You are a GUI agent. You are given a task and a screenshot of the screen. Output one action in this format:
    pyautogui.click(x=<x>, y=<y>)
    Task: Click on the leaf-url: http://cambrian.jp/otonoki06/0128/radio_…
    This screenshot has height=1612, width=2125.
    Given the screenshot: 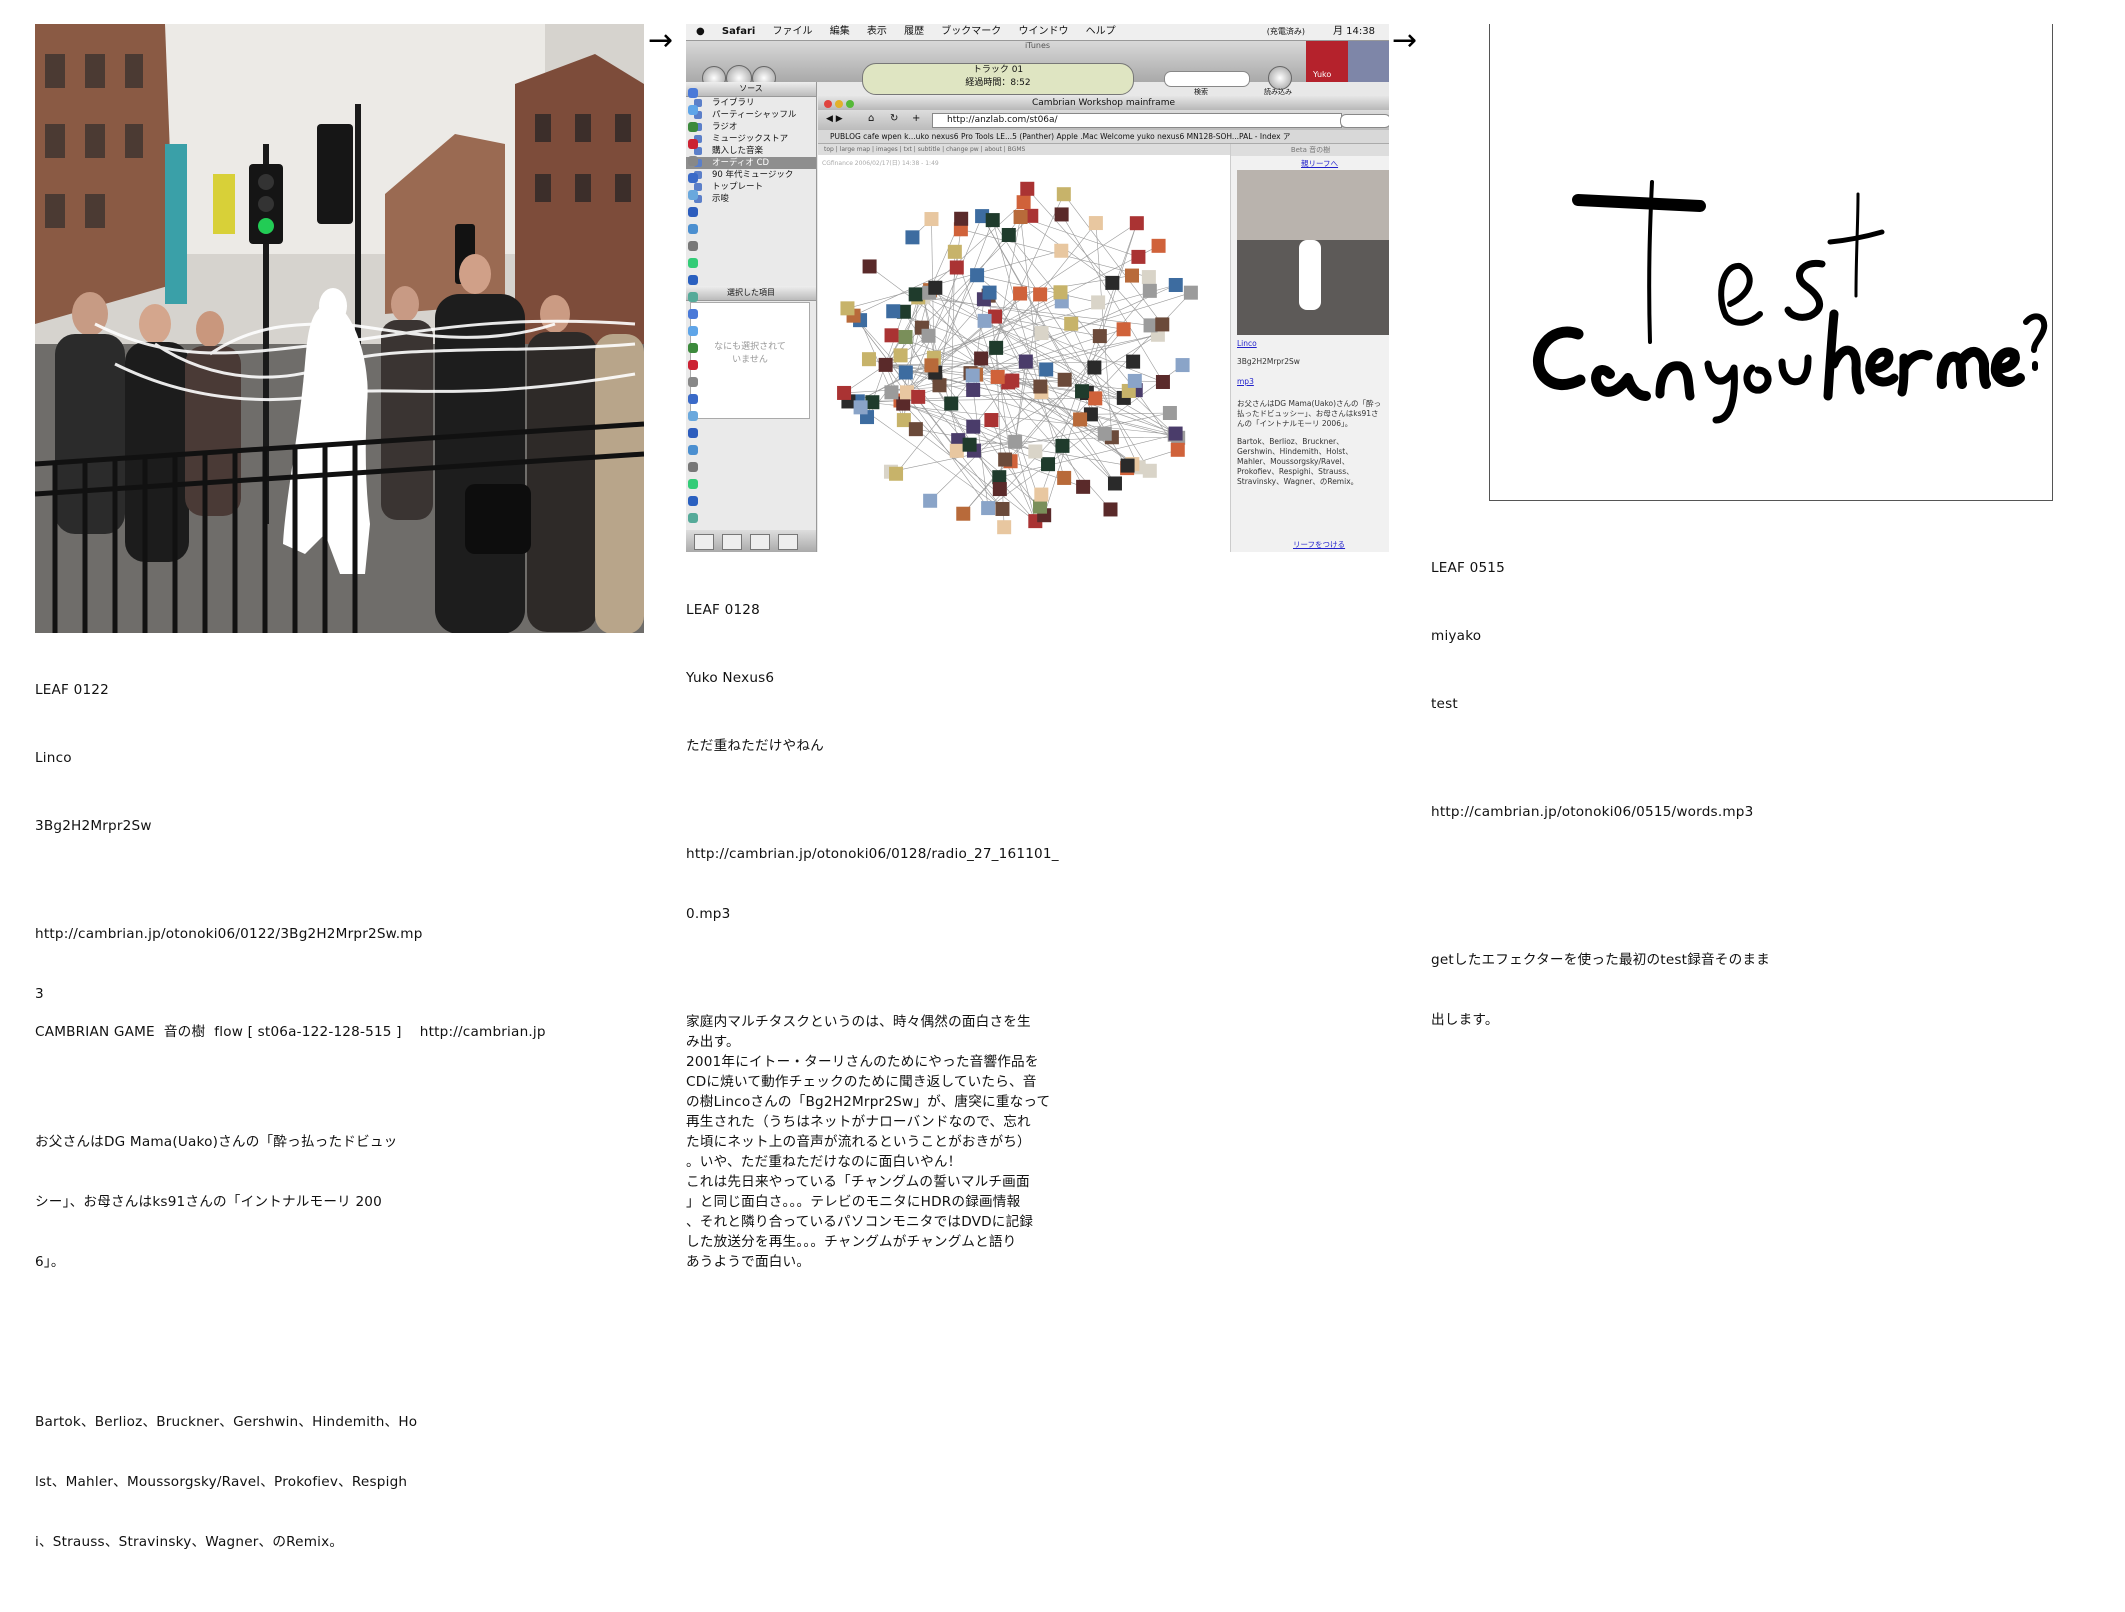 What is the action you would take?
    pyautogui.click(x=911, y=884)
    